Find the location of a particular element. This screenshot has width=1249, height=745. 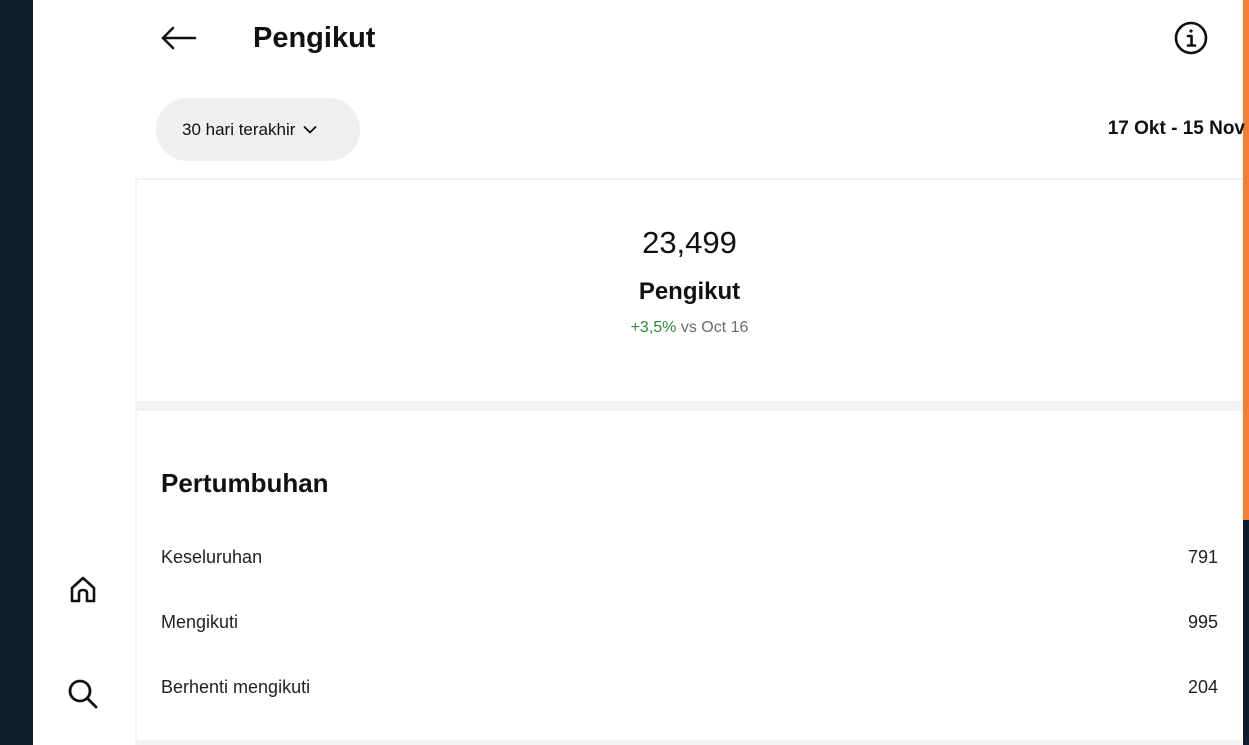

growth-row-label: Berhenti mengikuti is located at coordinates (236, 686).